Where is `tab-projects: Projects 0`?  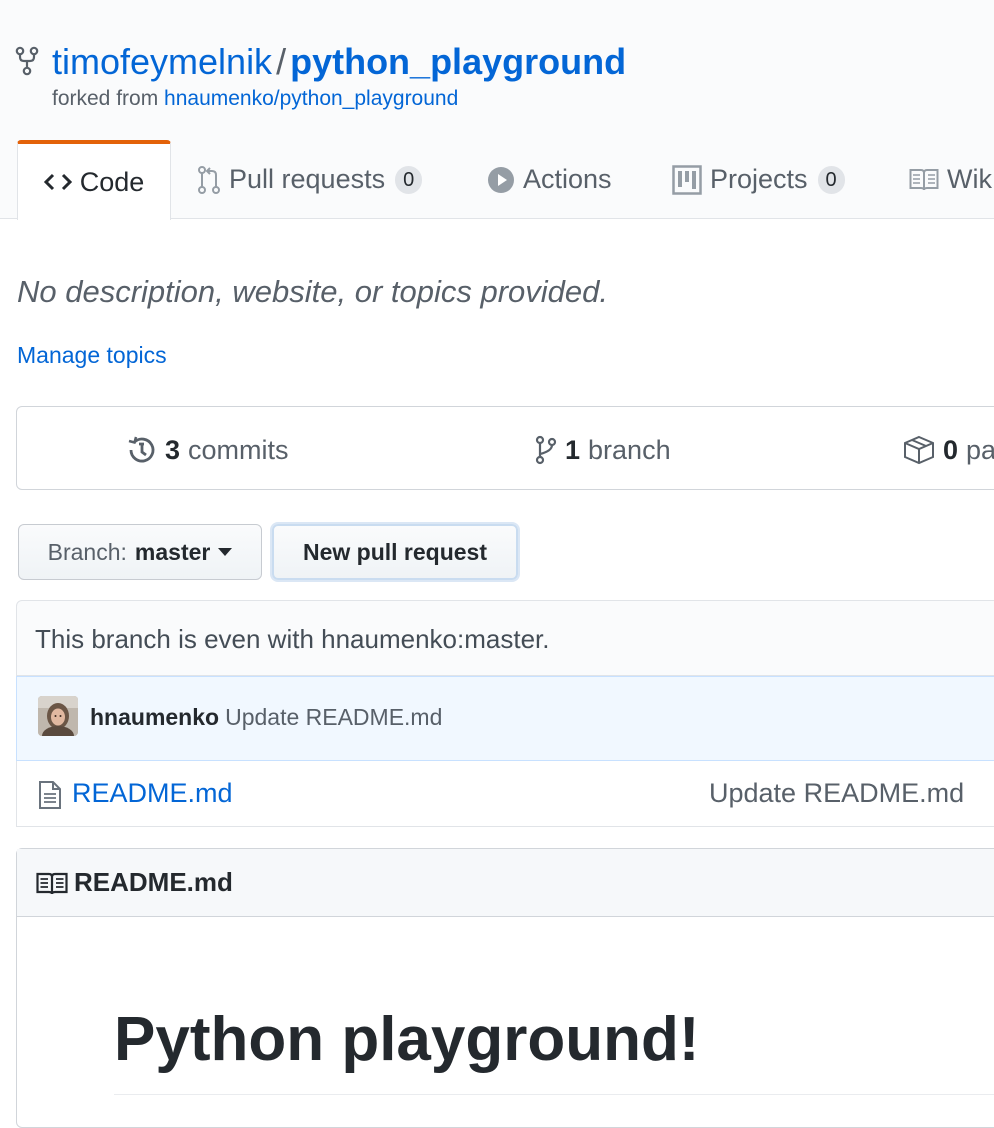 tab-projects: Projects 0 is located at coordinates (758, 179).